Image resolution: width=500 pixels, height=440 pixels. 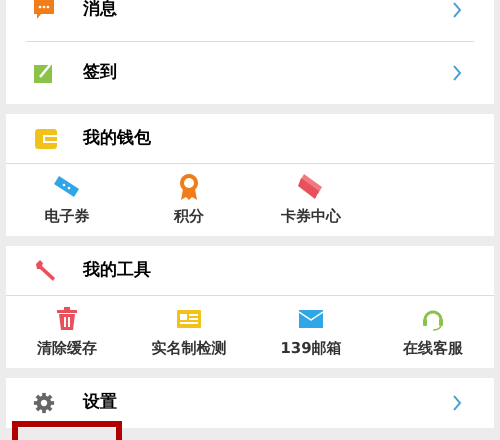 What do you see at coordinates (46, 138) in the screenshot?
I see `wallet-icon` at bounding box center [46, 138].